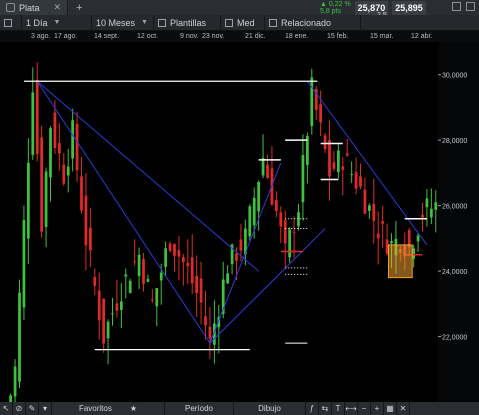  Describe the element at coordinates (390, 408) in the screenshot. I see `grid-button: ▦` at that location.